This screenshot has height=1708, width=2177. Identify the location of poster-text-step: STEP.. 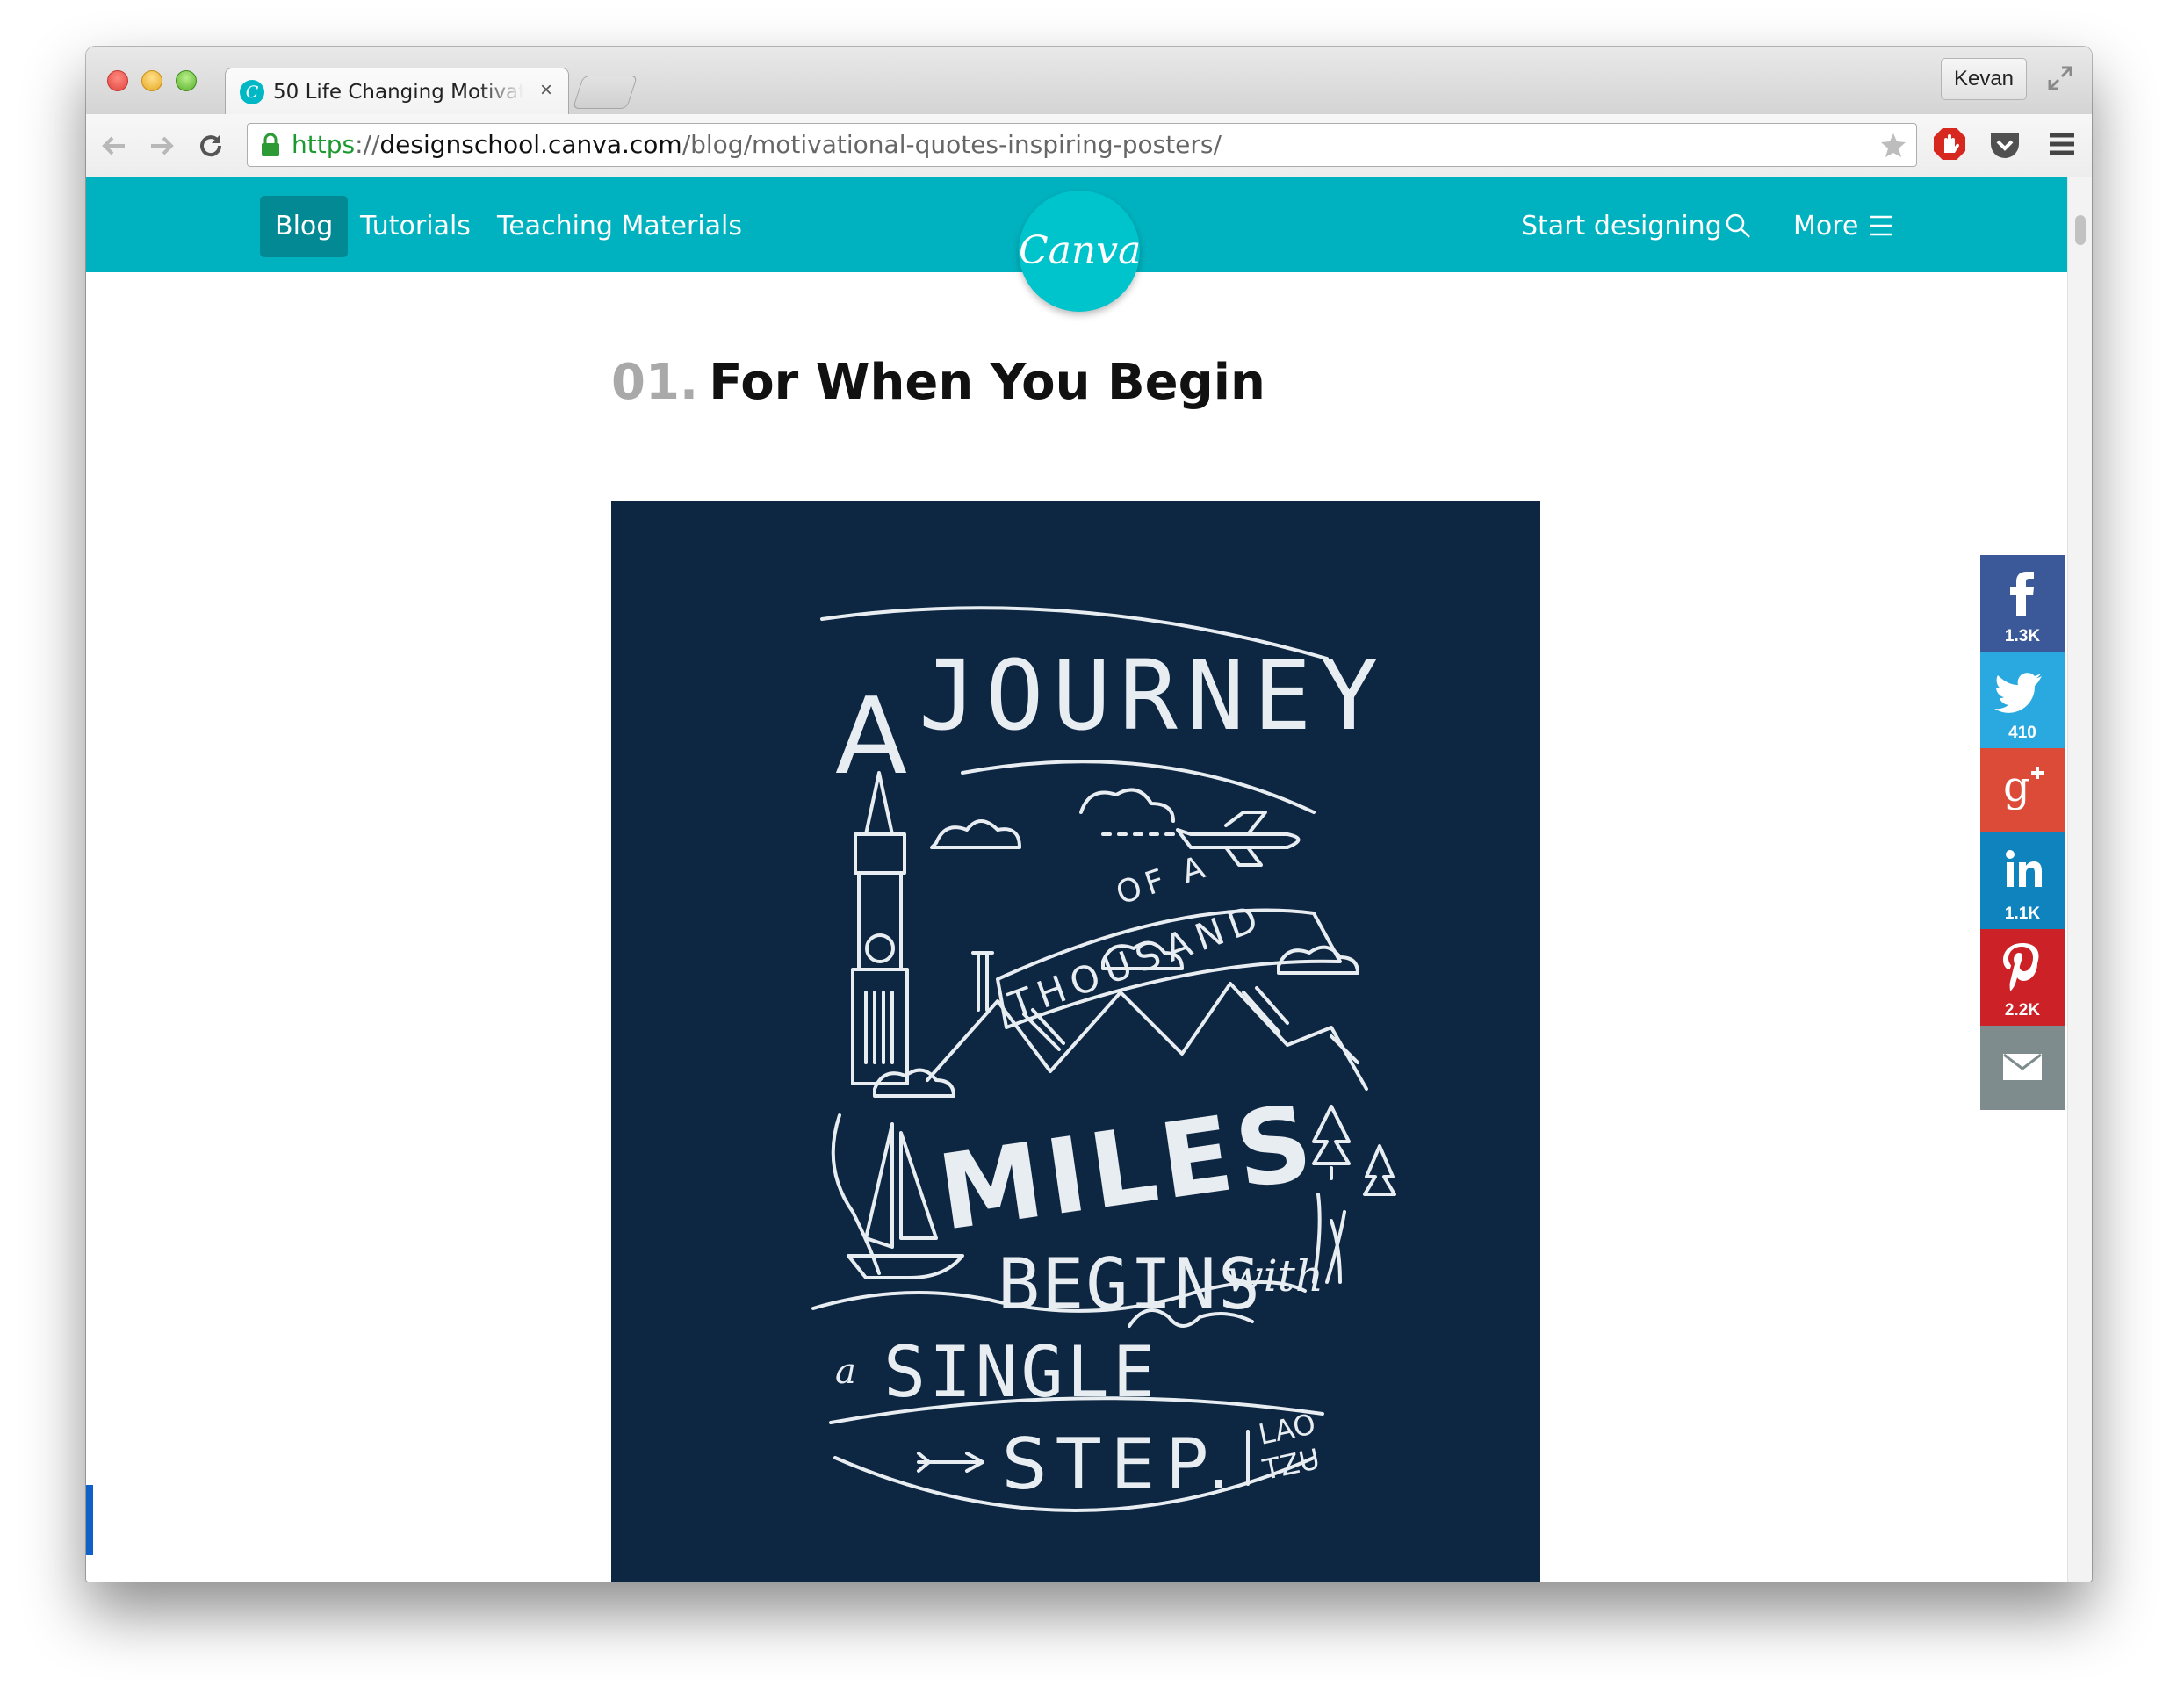
(1121, 1464).